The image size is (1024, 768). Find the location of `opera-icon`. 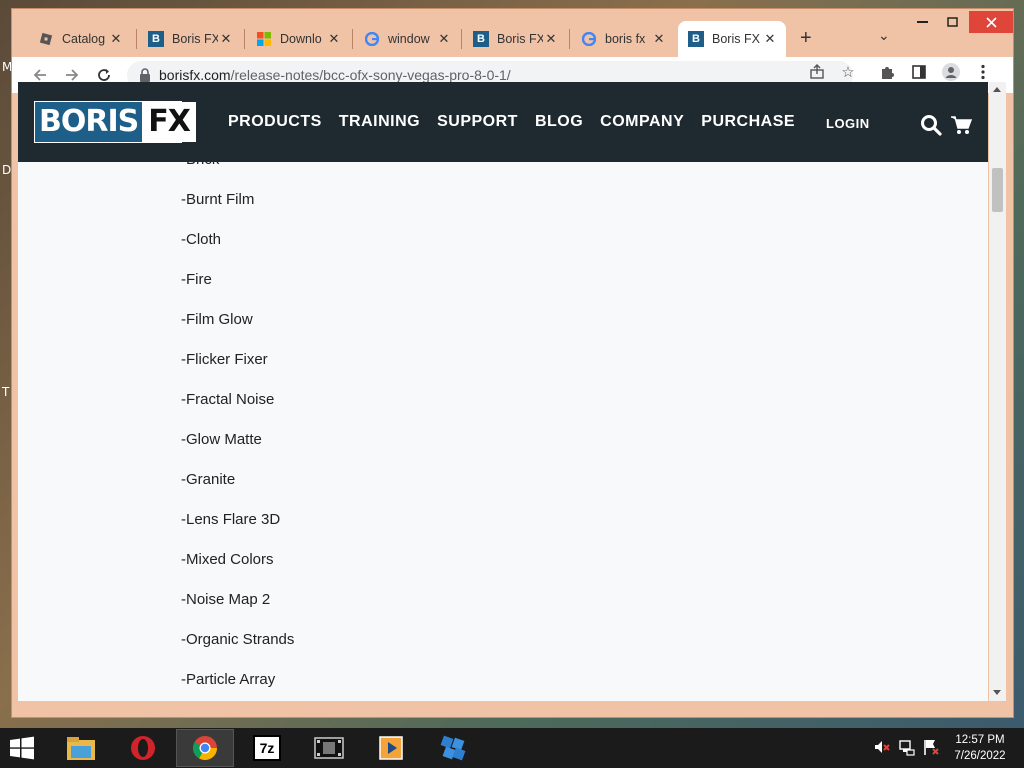

opera-icon is located at coordinates (143, 748).